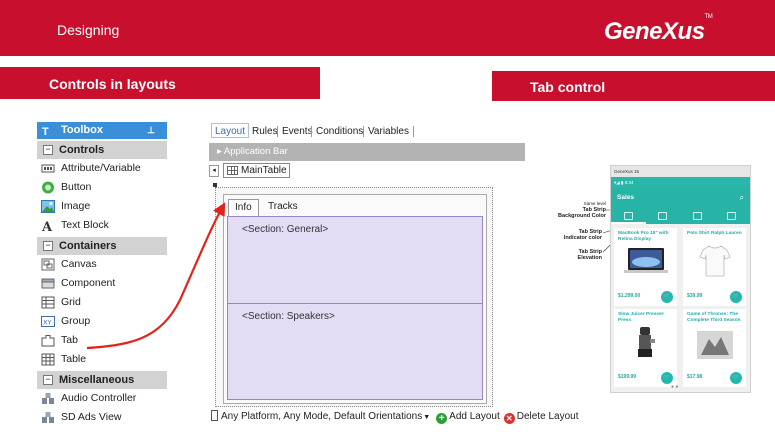  Describe the element at coordinates (697, 216) in the screenshot. I see `people-tab-icon` at that location.